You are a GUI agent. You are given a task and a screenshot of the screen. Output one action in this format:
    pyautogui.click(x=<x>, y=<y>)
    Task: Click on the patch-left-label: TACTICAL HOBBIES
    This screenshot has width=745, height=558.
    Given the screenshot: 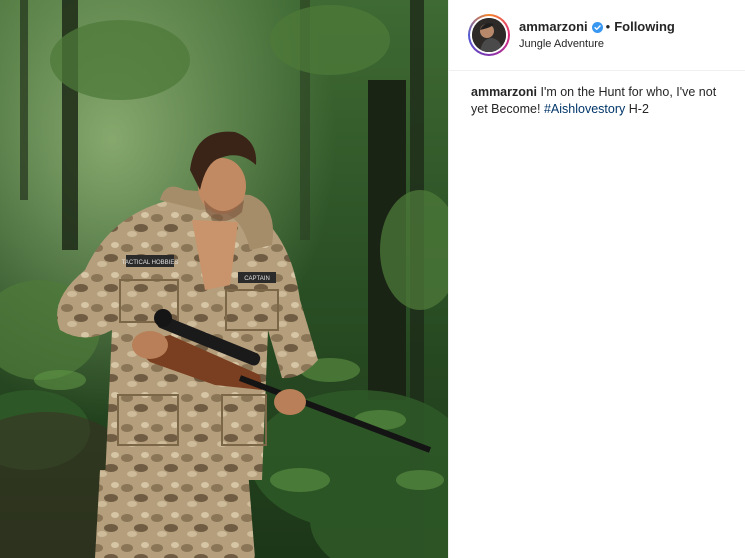 What is the action you would take?
    pyautogui.click(x=150, y=263)
    